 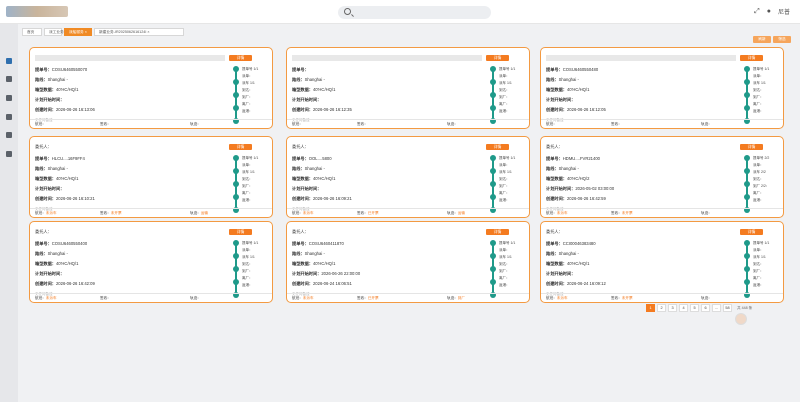 What do you see at coordinates (46, 298) in the screenshot?
I see `ship-status: 航班：未派车` at bounding box center [46, 298].